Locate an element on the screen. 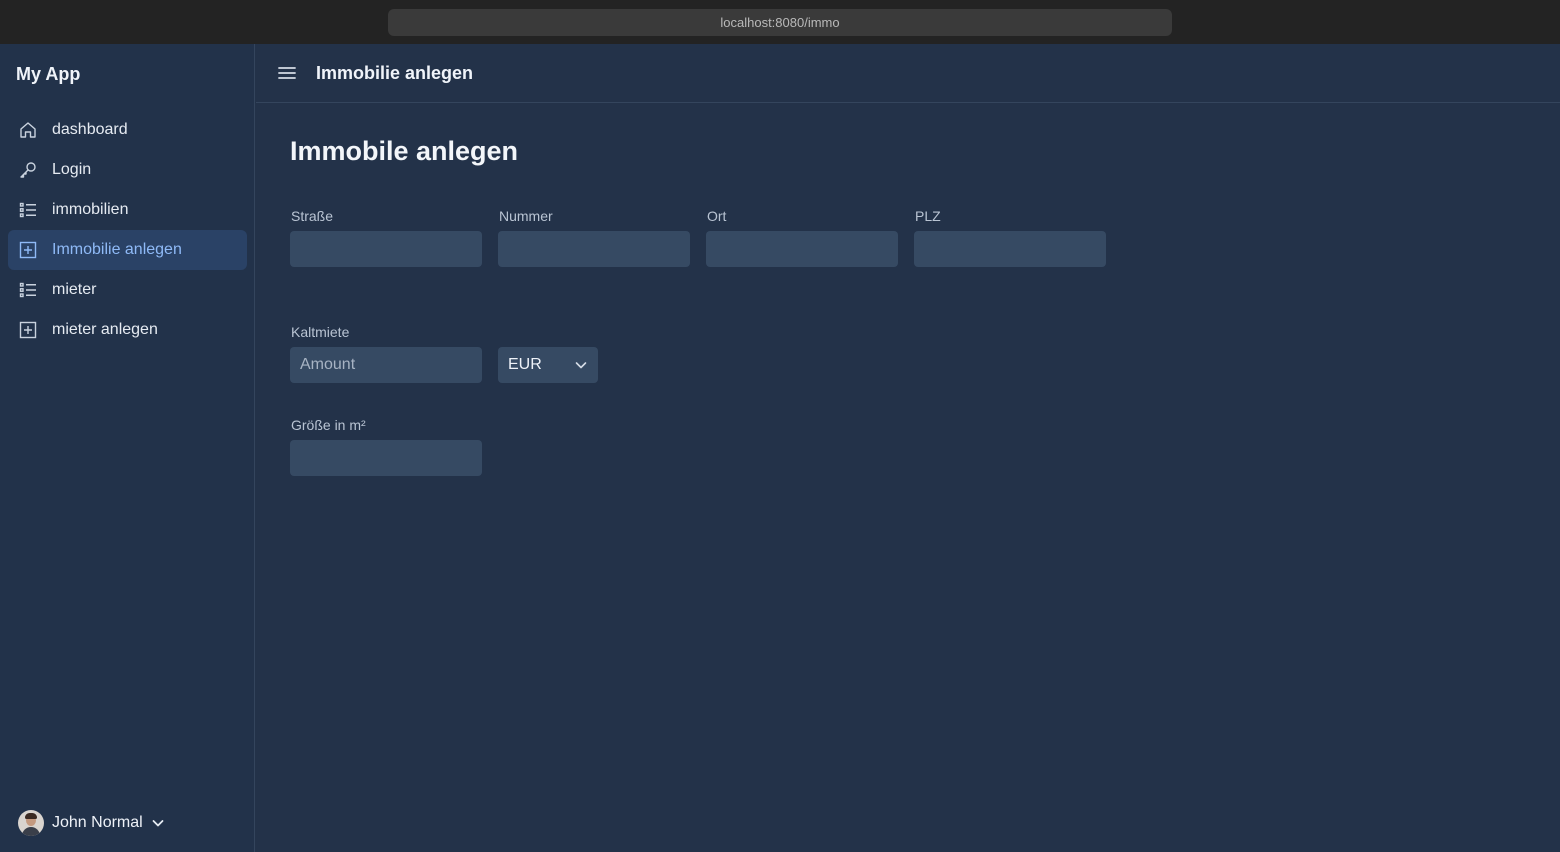 The height and width of the screenshot is (852, 1560). nummer-label: Nummer is located at coordinates (526, 216).